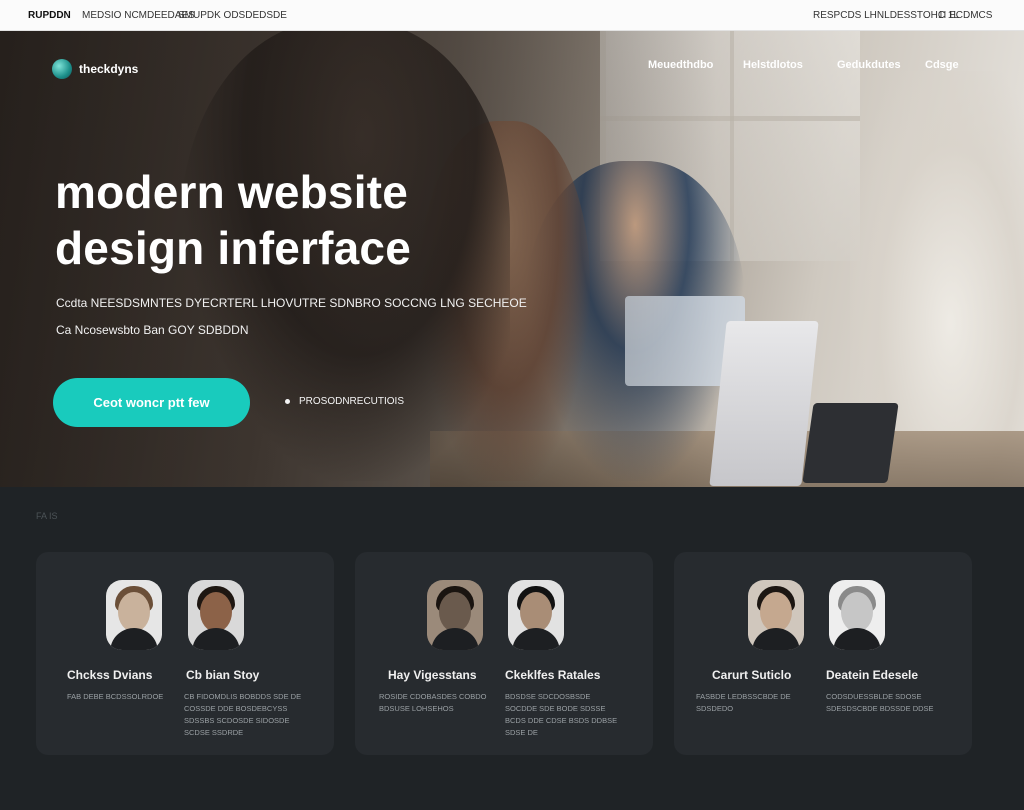 The width and height of the screenshot is (1024, 810). I want to click on member-name: Carurt Suticlo, so click(752, 675).